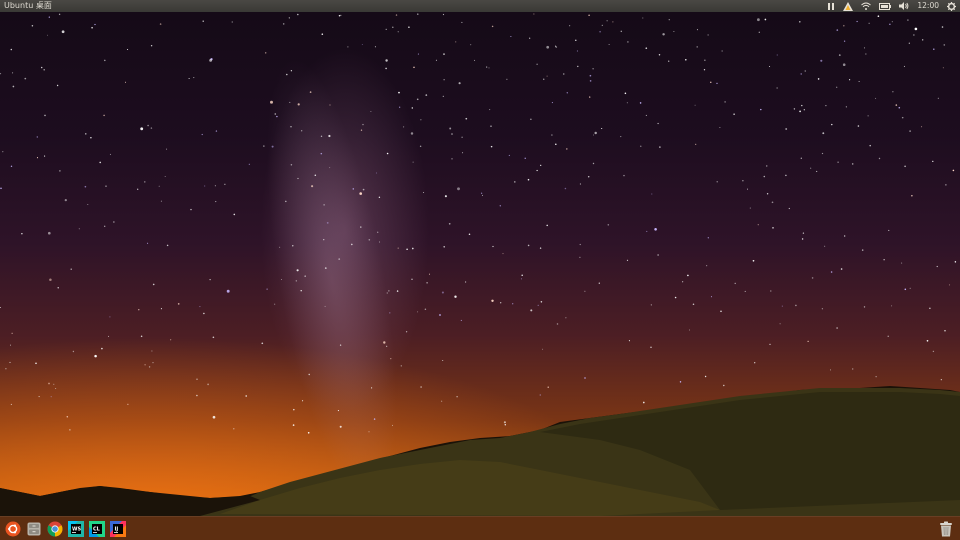 This screenshot has width=960, height=540. Describe the element at coordinates (928, 6) in the screenshot. I see `clock: 12:00` at that location.